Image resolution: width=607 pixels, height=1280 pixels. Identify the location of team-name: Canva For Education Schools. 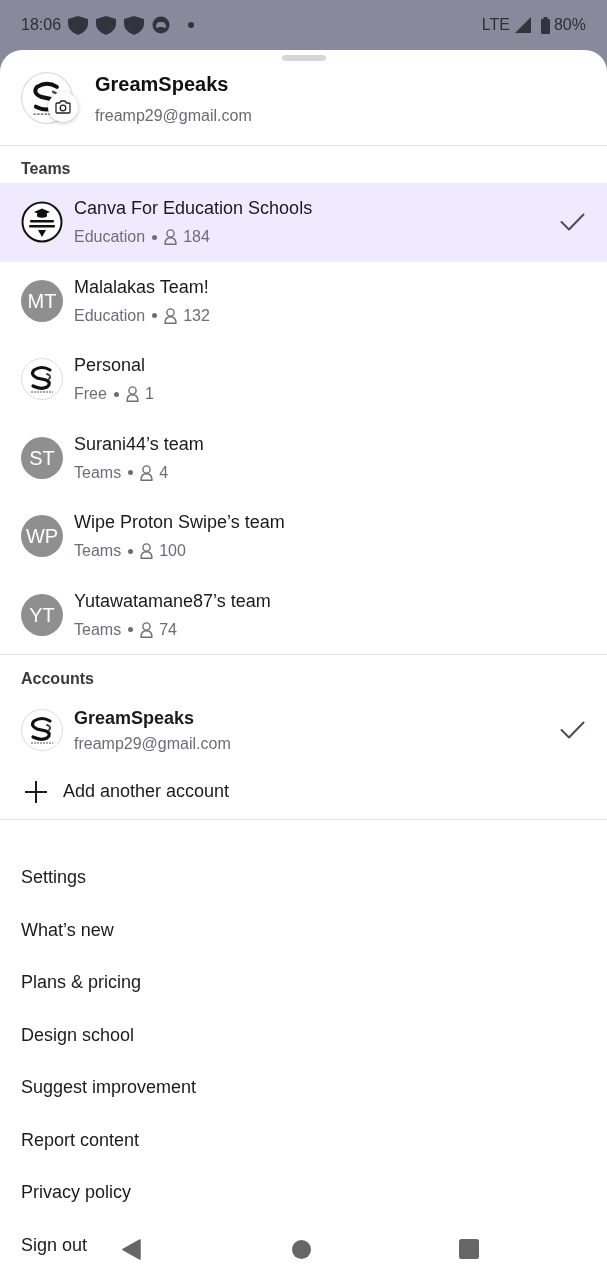
(194, 209).